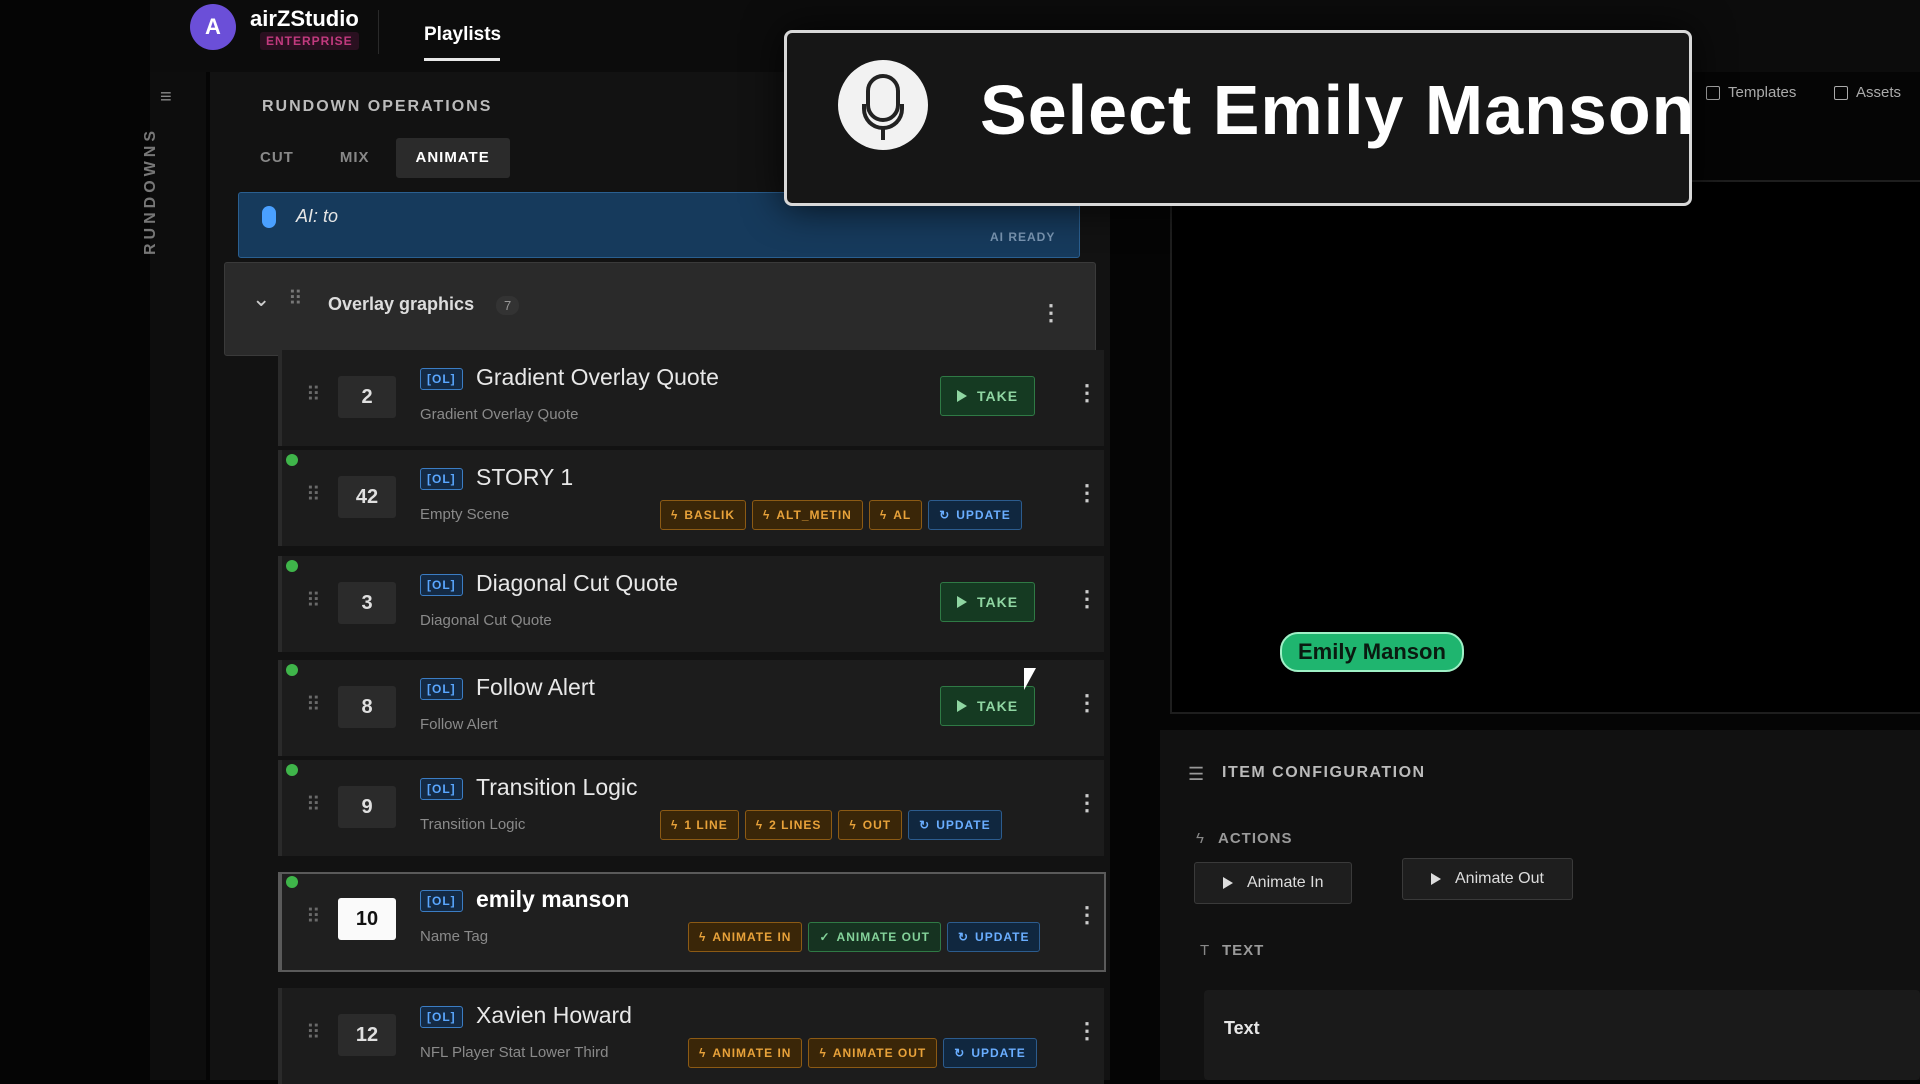 The height and width of the screenshot is (1084, 1920). Describe the element at coordinates (261, 299) in the screenshot. I see `chevron-down-icon: ⌄` at that location.